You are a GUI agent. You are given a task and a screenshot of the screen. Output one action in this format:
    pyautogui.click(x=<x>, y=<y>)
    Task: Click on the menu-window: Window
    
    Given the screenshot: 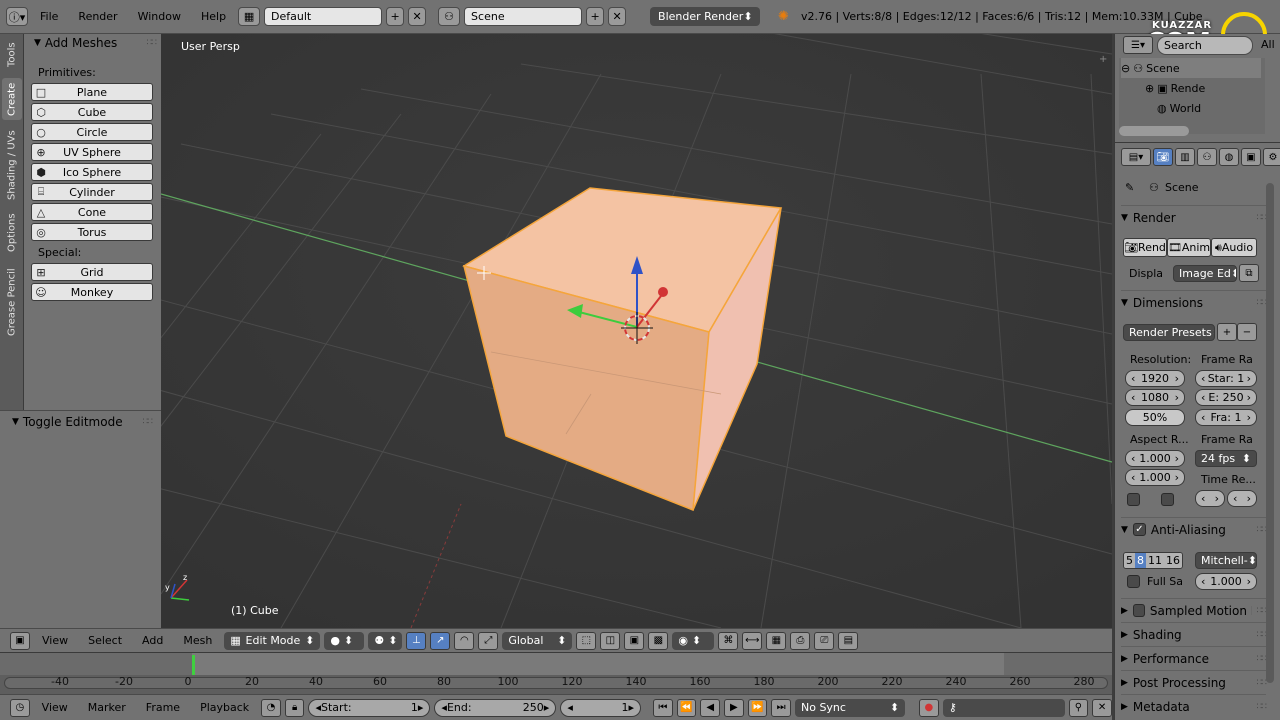 What is the action you would take?
    pyautogui.click(x=159, y=16)
    